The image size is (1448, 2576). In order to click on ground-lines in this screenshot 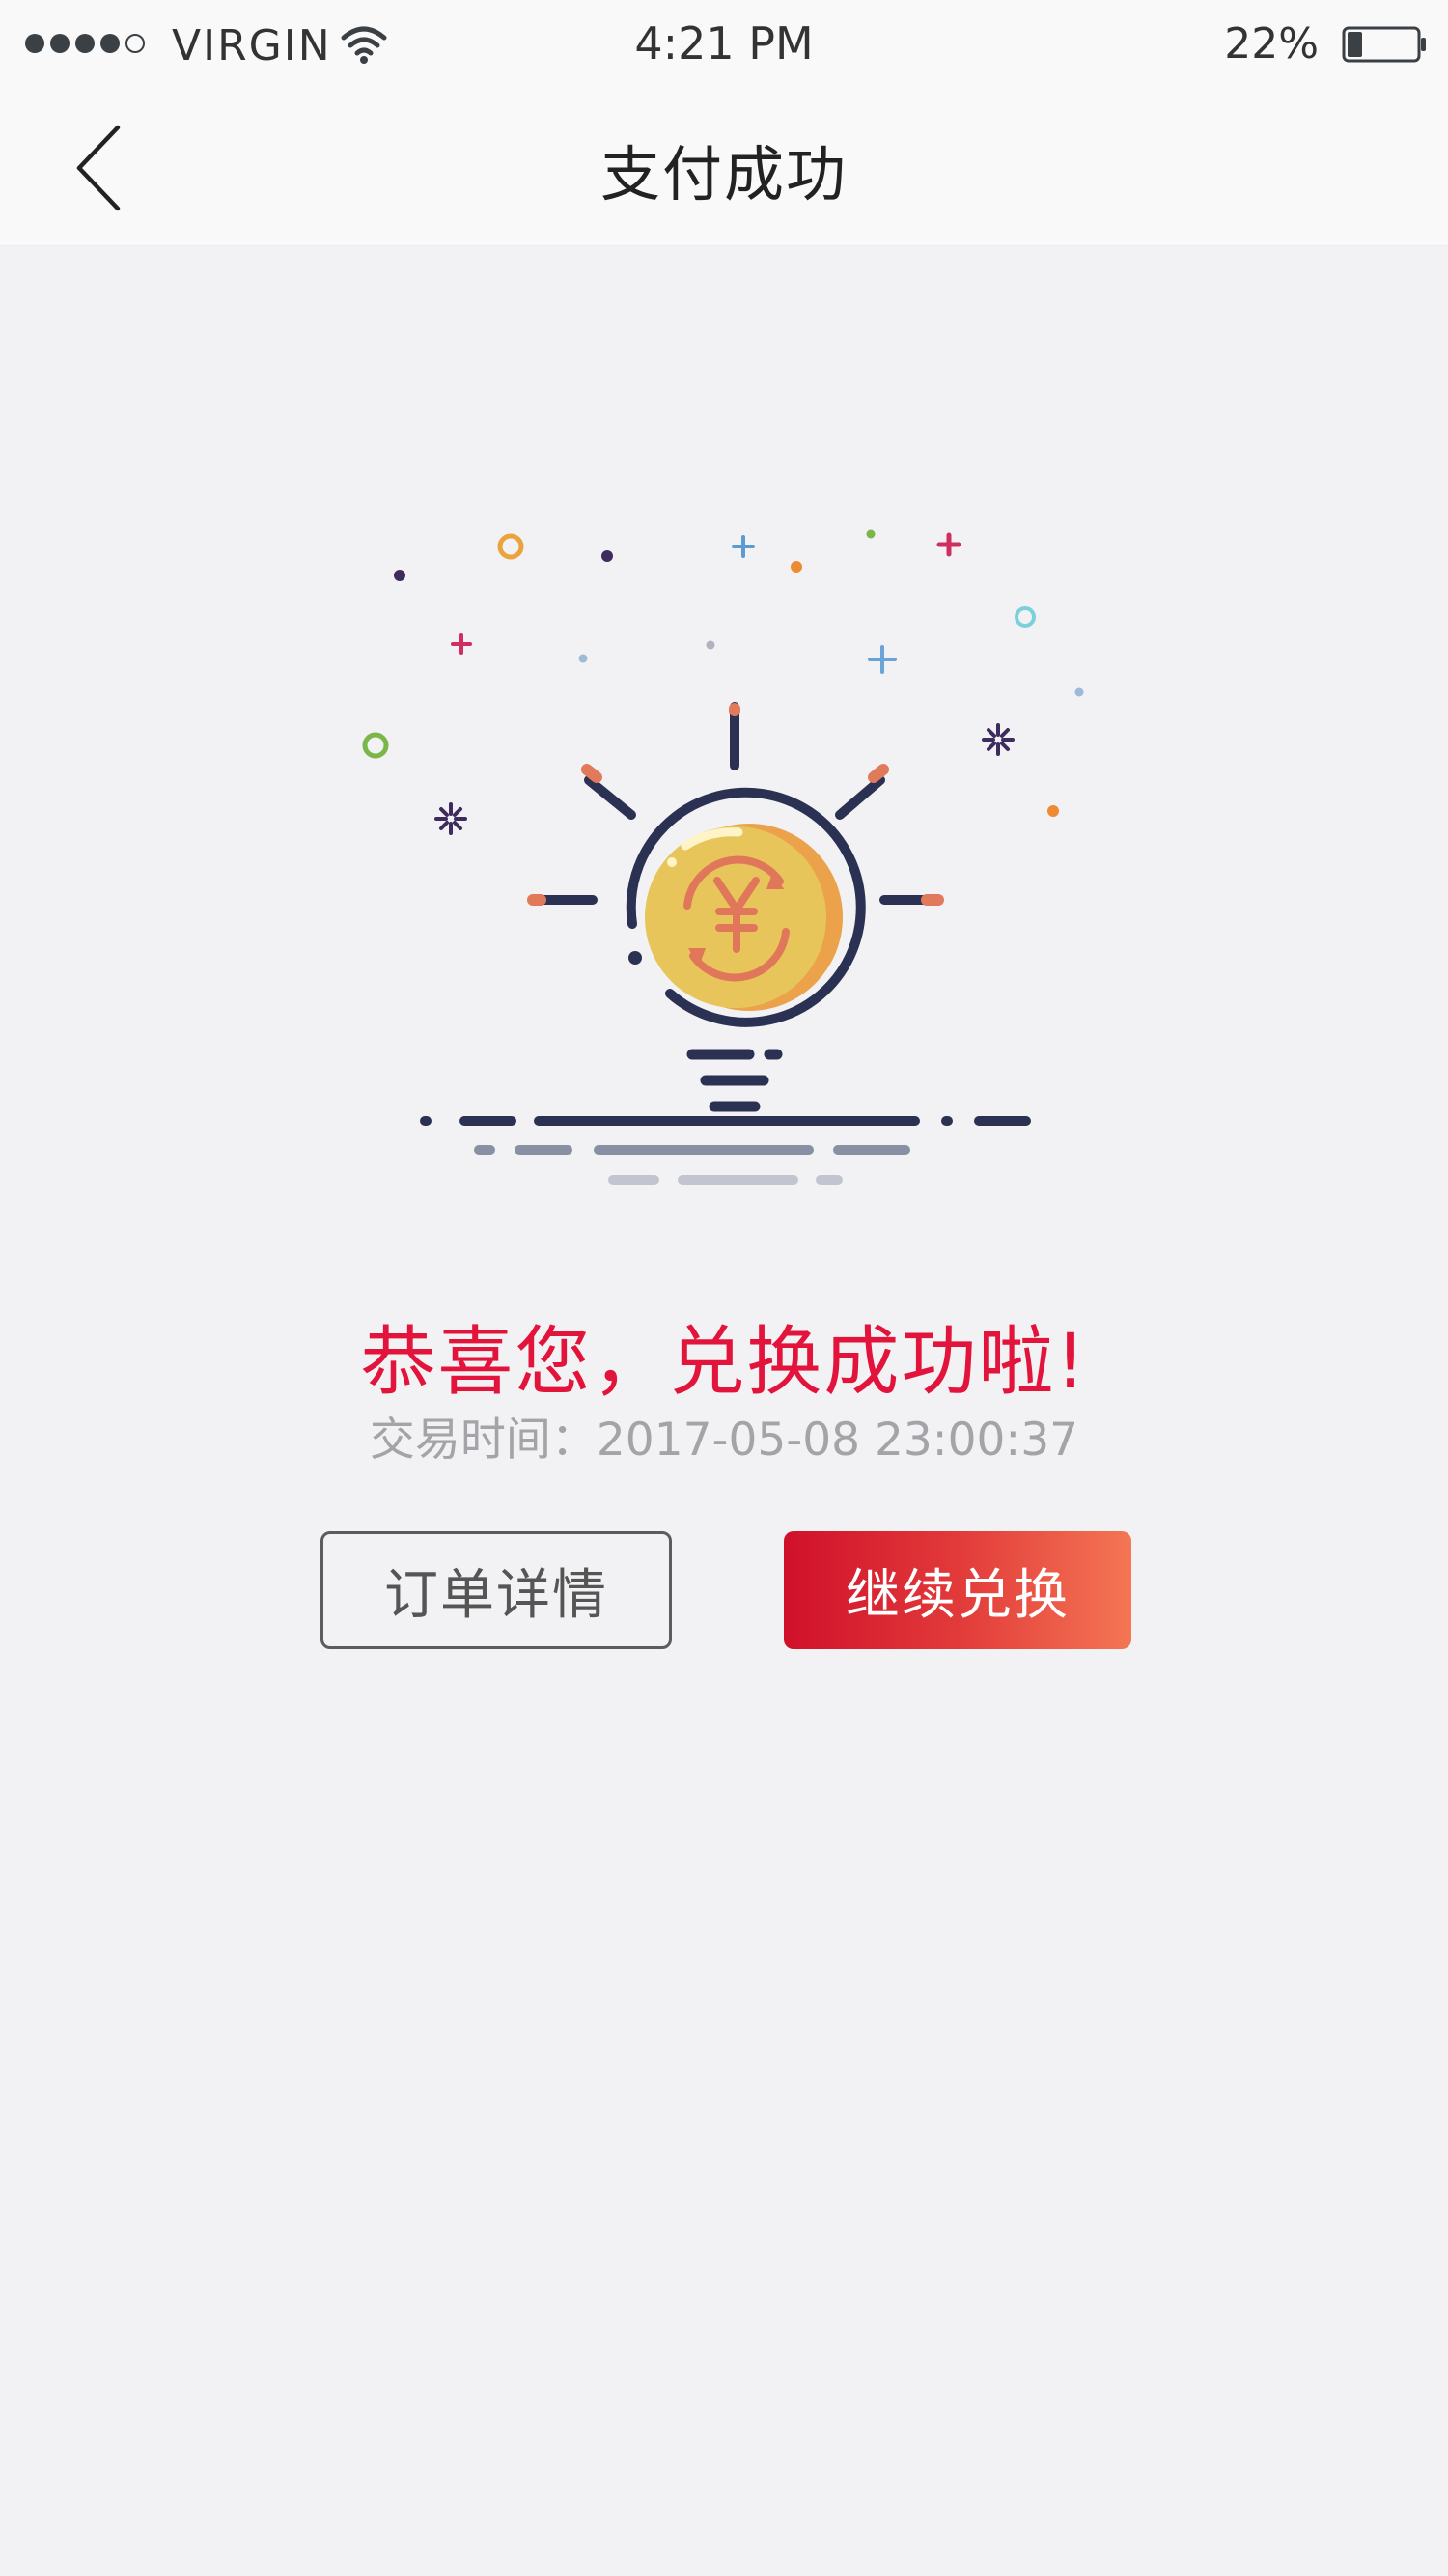, I will do `click(725, 1150)`.